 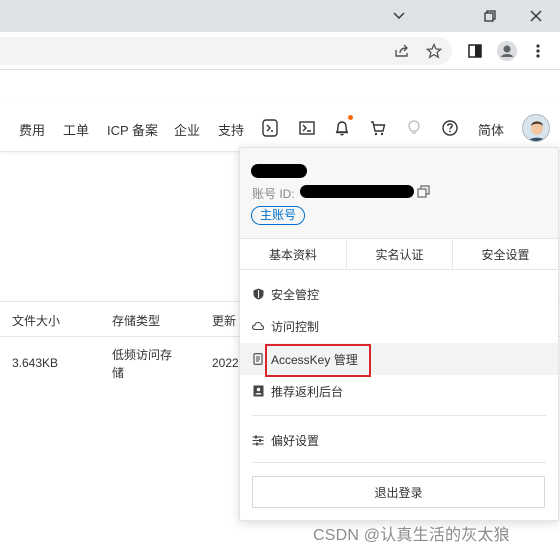 I want to click on column-updated: 更新, so click(x=224, y=320).